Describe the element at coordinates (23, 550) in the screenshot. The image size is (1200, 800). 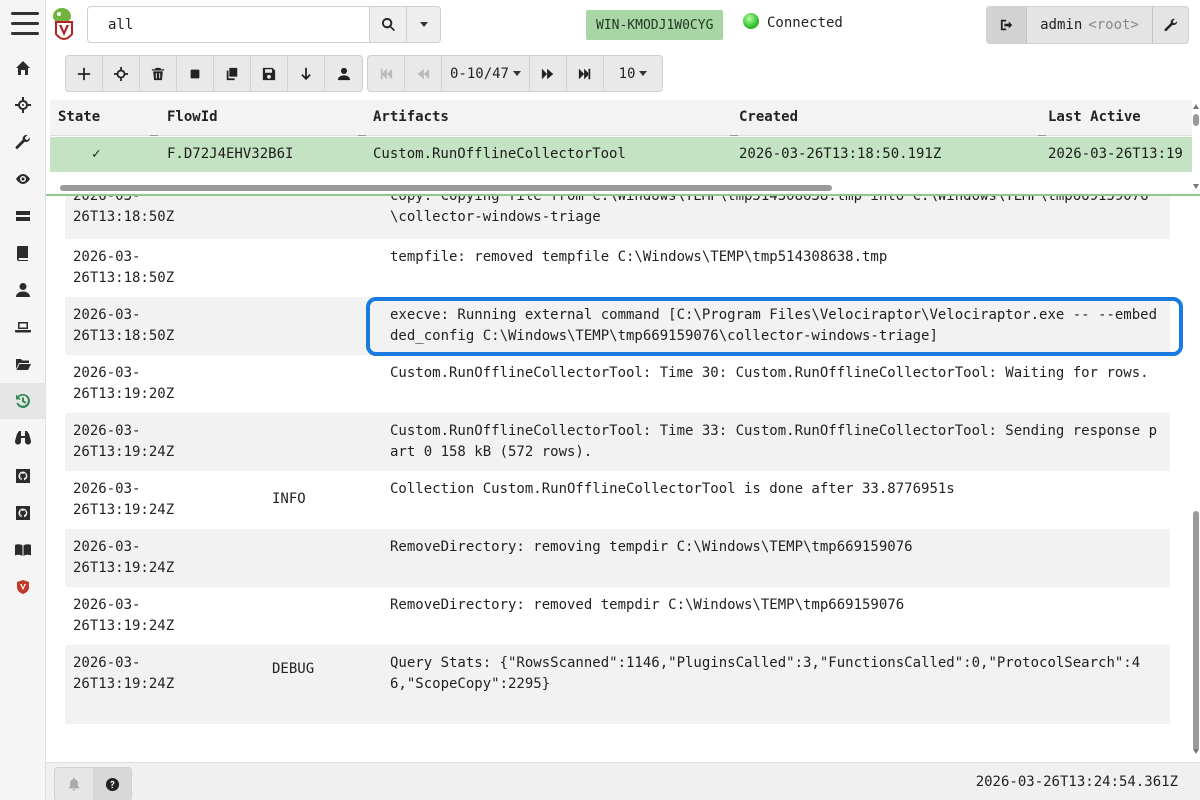
I see `book-open-icon` at that location.